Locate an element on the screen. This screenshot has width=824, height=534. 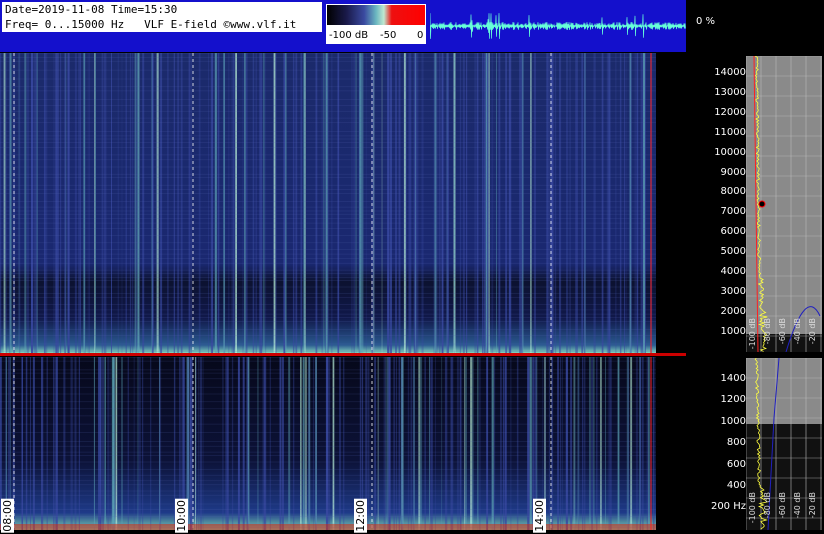
freq-tick-label: 200 Hz is located at coordinates (728, 507).